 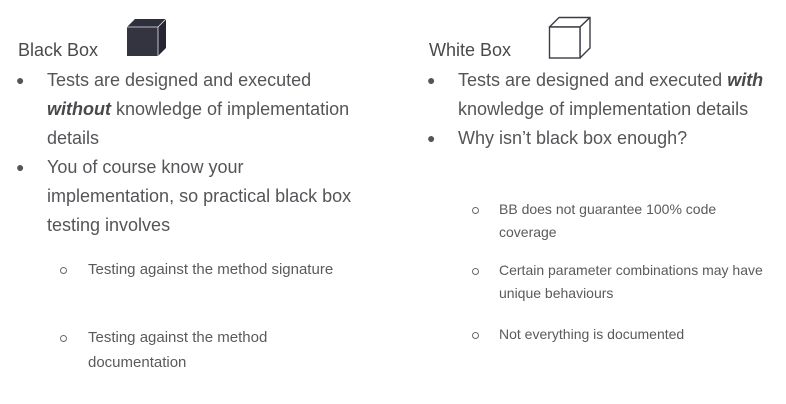 What do you see at coordinates (599, 39) in the screenshot?
I see `white-box-header: White Box` at bounding box center [599, 39].